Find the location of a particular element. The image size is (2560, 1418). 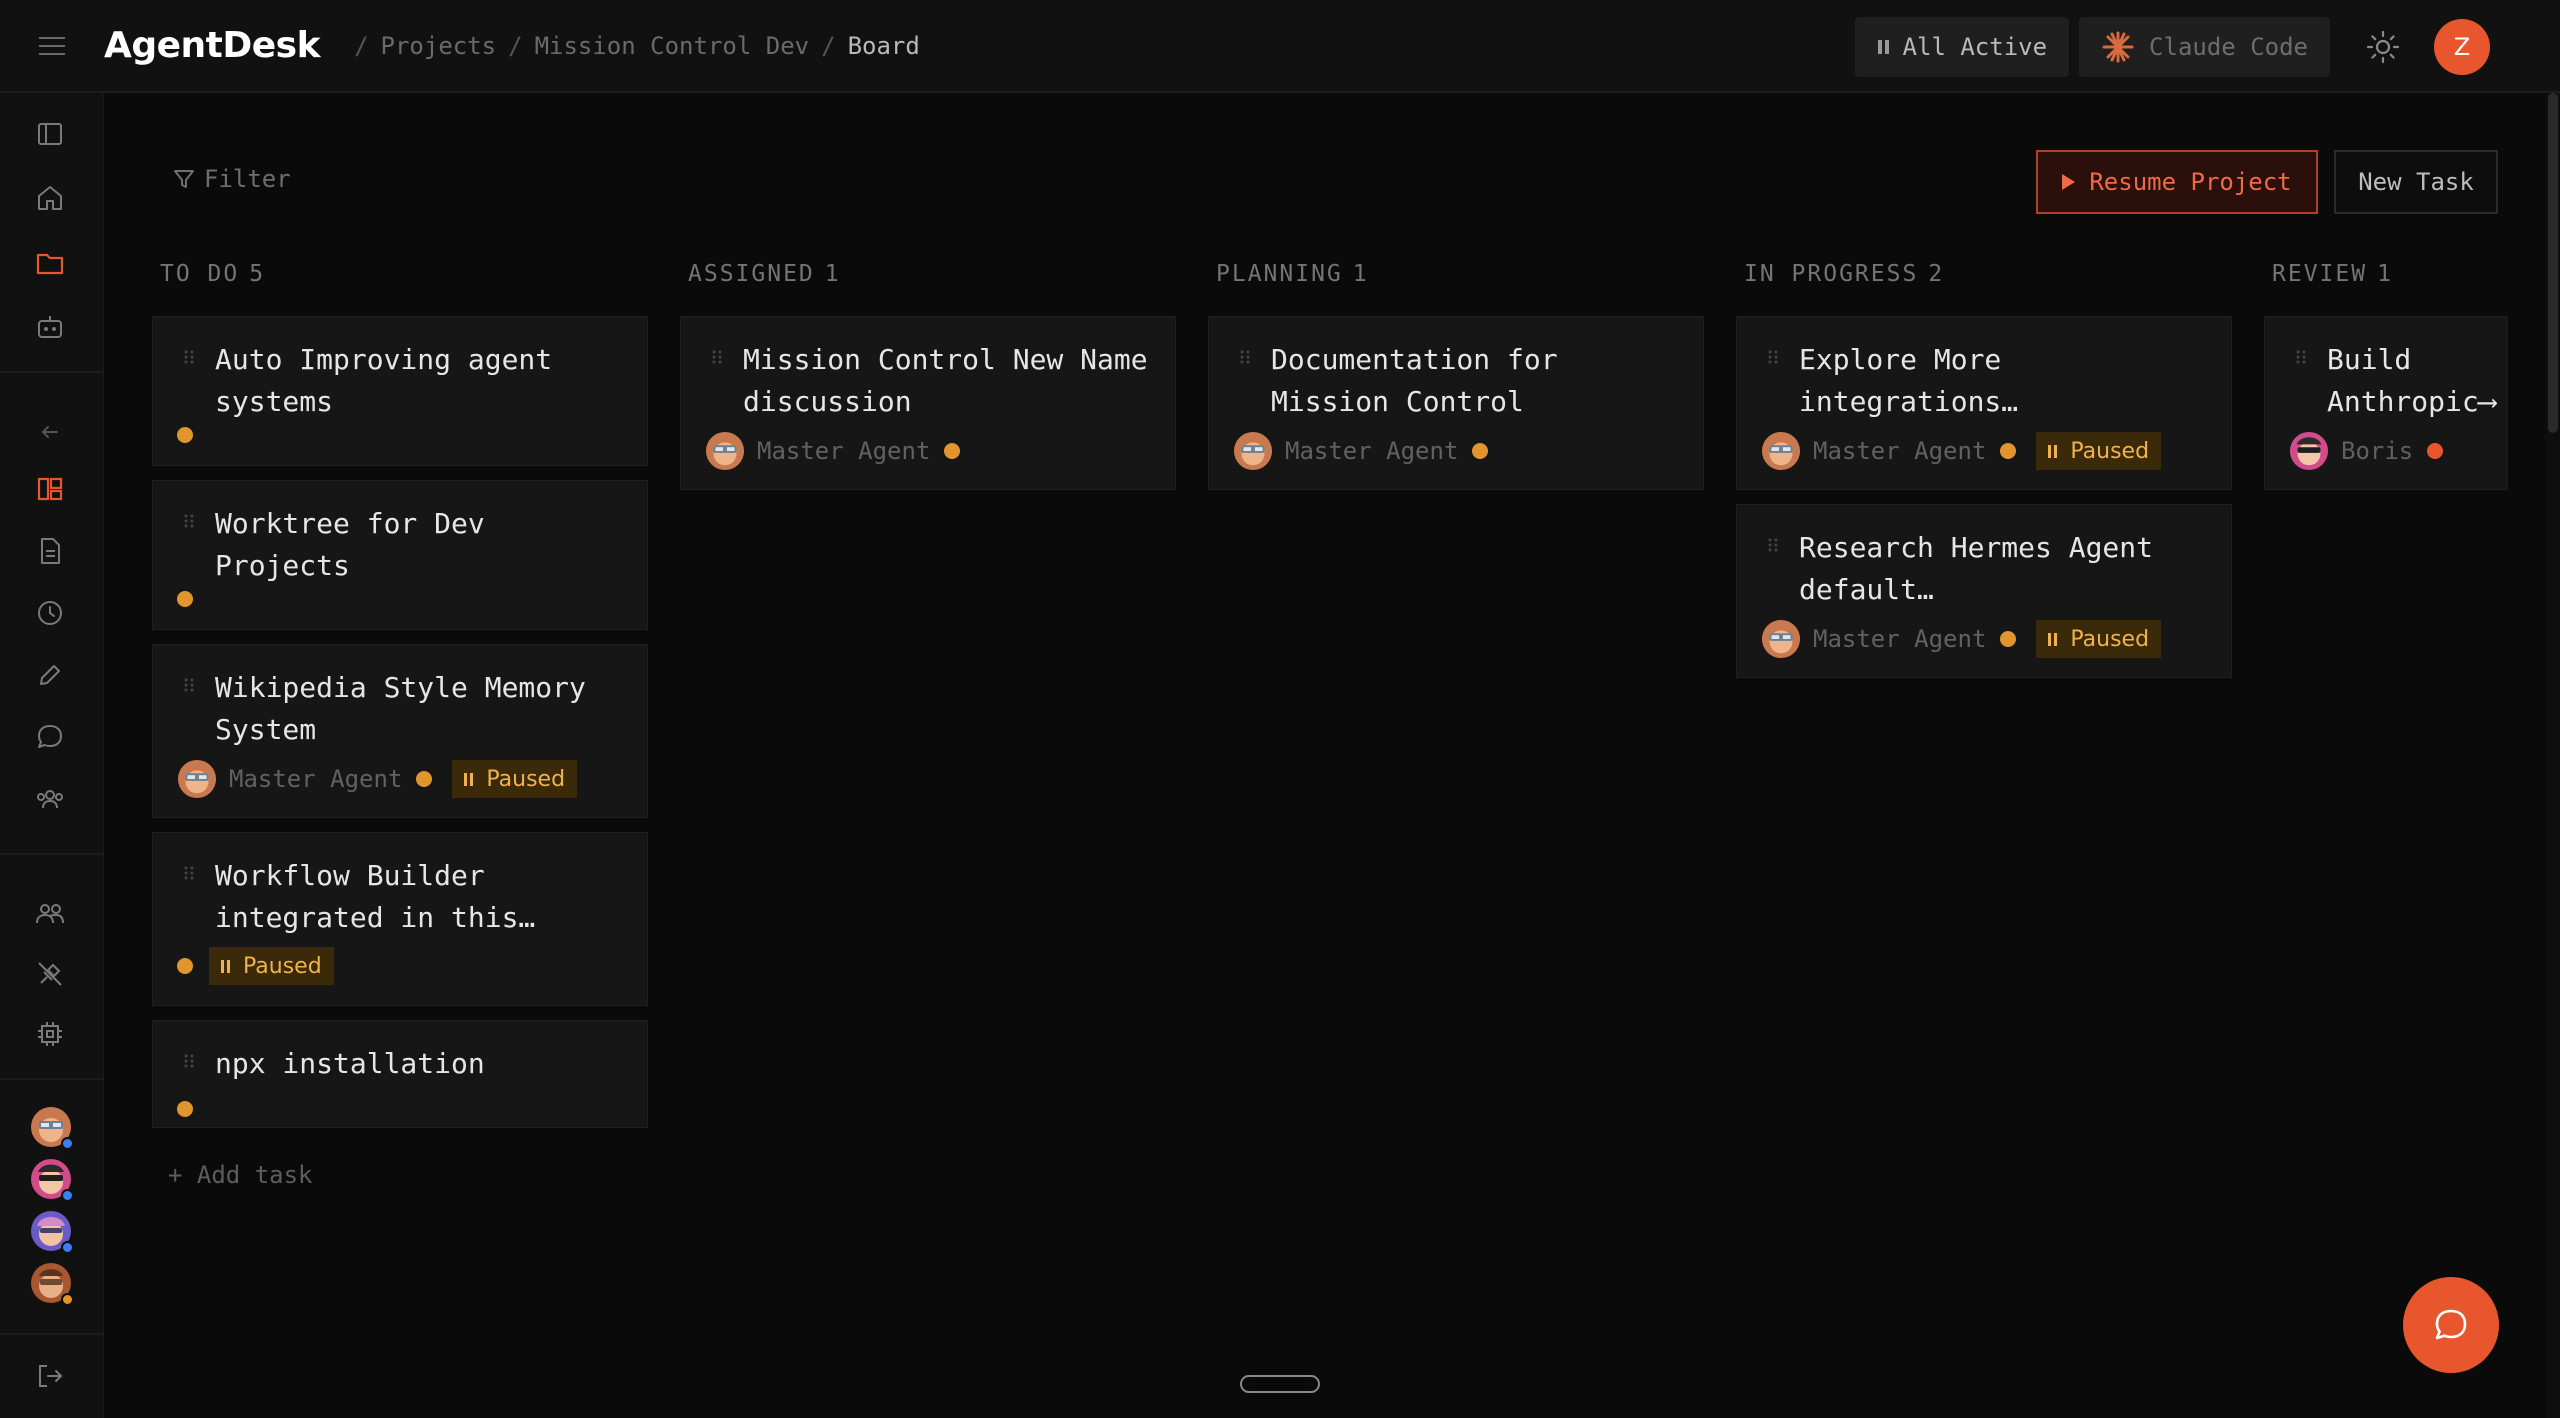

horizontal-scroll-handle is located at coordinates (1280, 1384).